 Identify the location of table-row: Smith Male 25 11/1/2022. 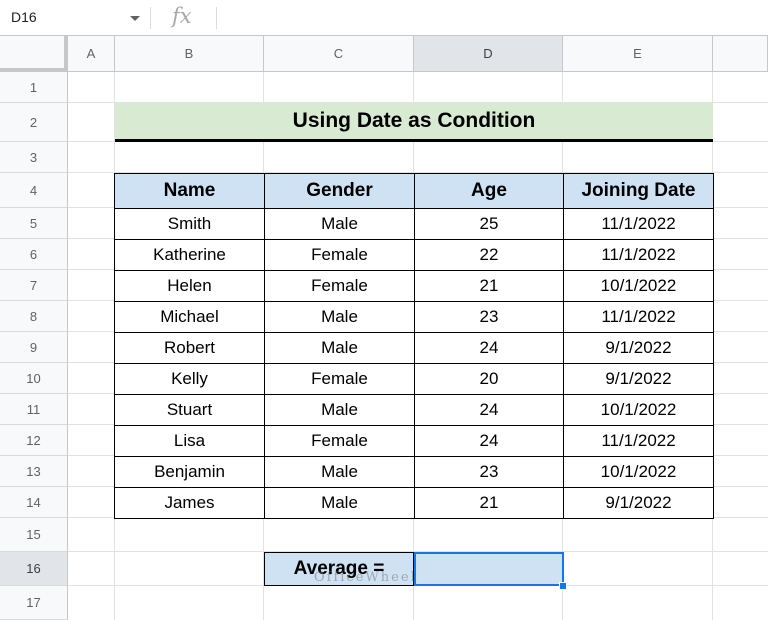
(414, 224).